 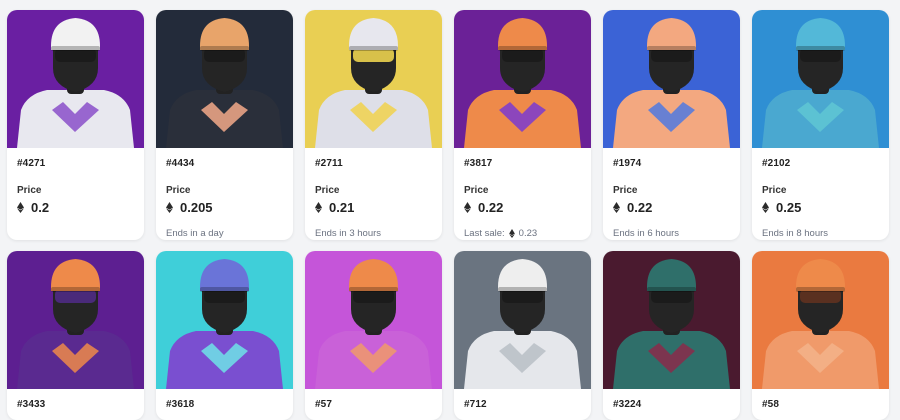 What do you see at coordinates (475, 404) in the screenshot?
I see `token-id: #712` at bounding box center [475, 404].